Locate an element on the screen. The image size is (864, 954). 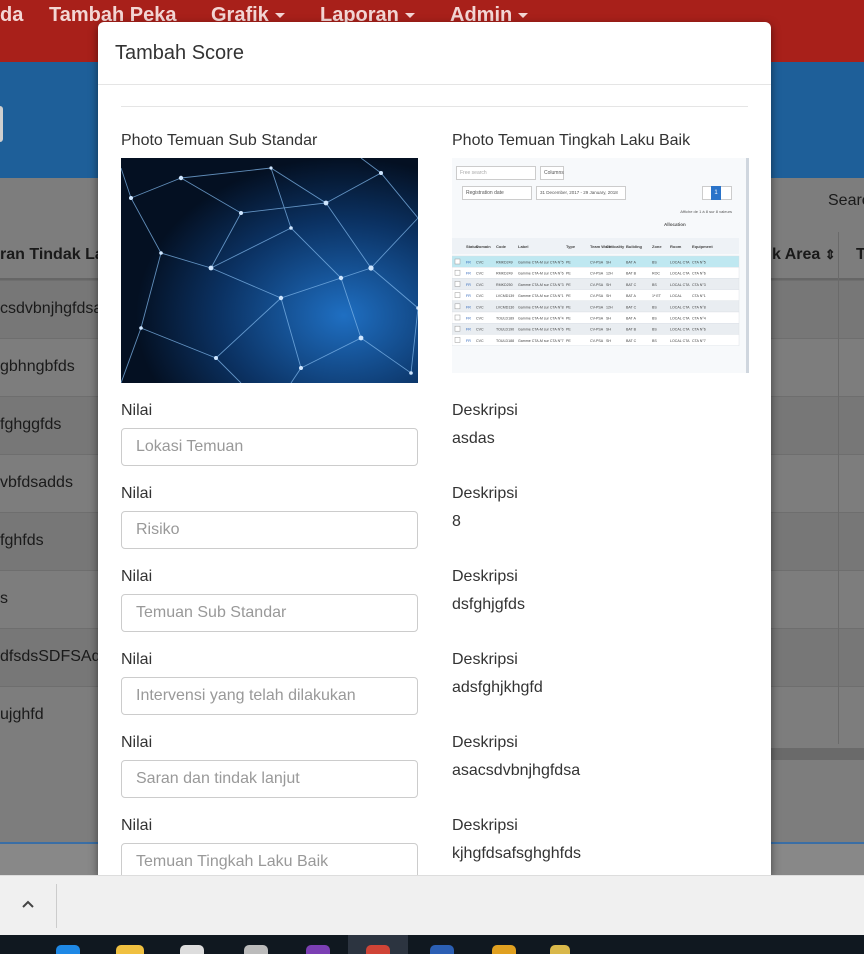
table-cell: csdvbnjhgfdsa is located at coordinates (51, 308).